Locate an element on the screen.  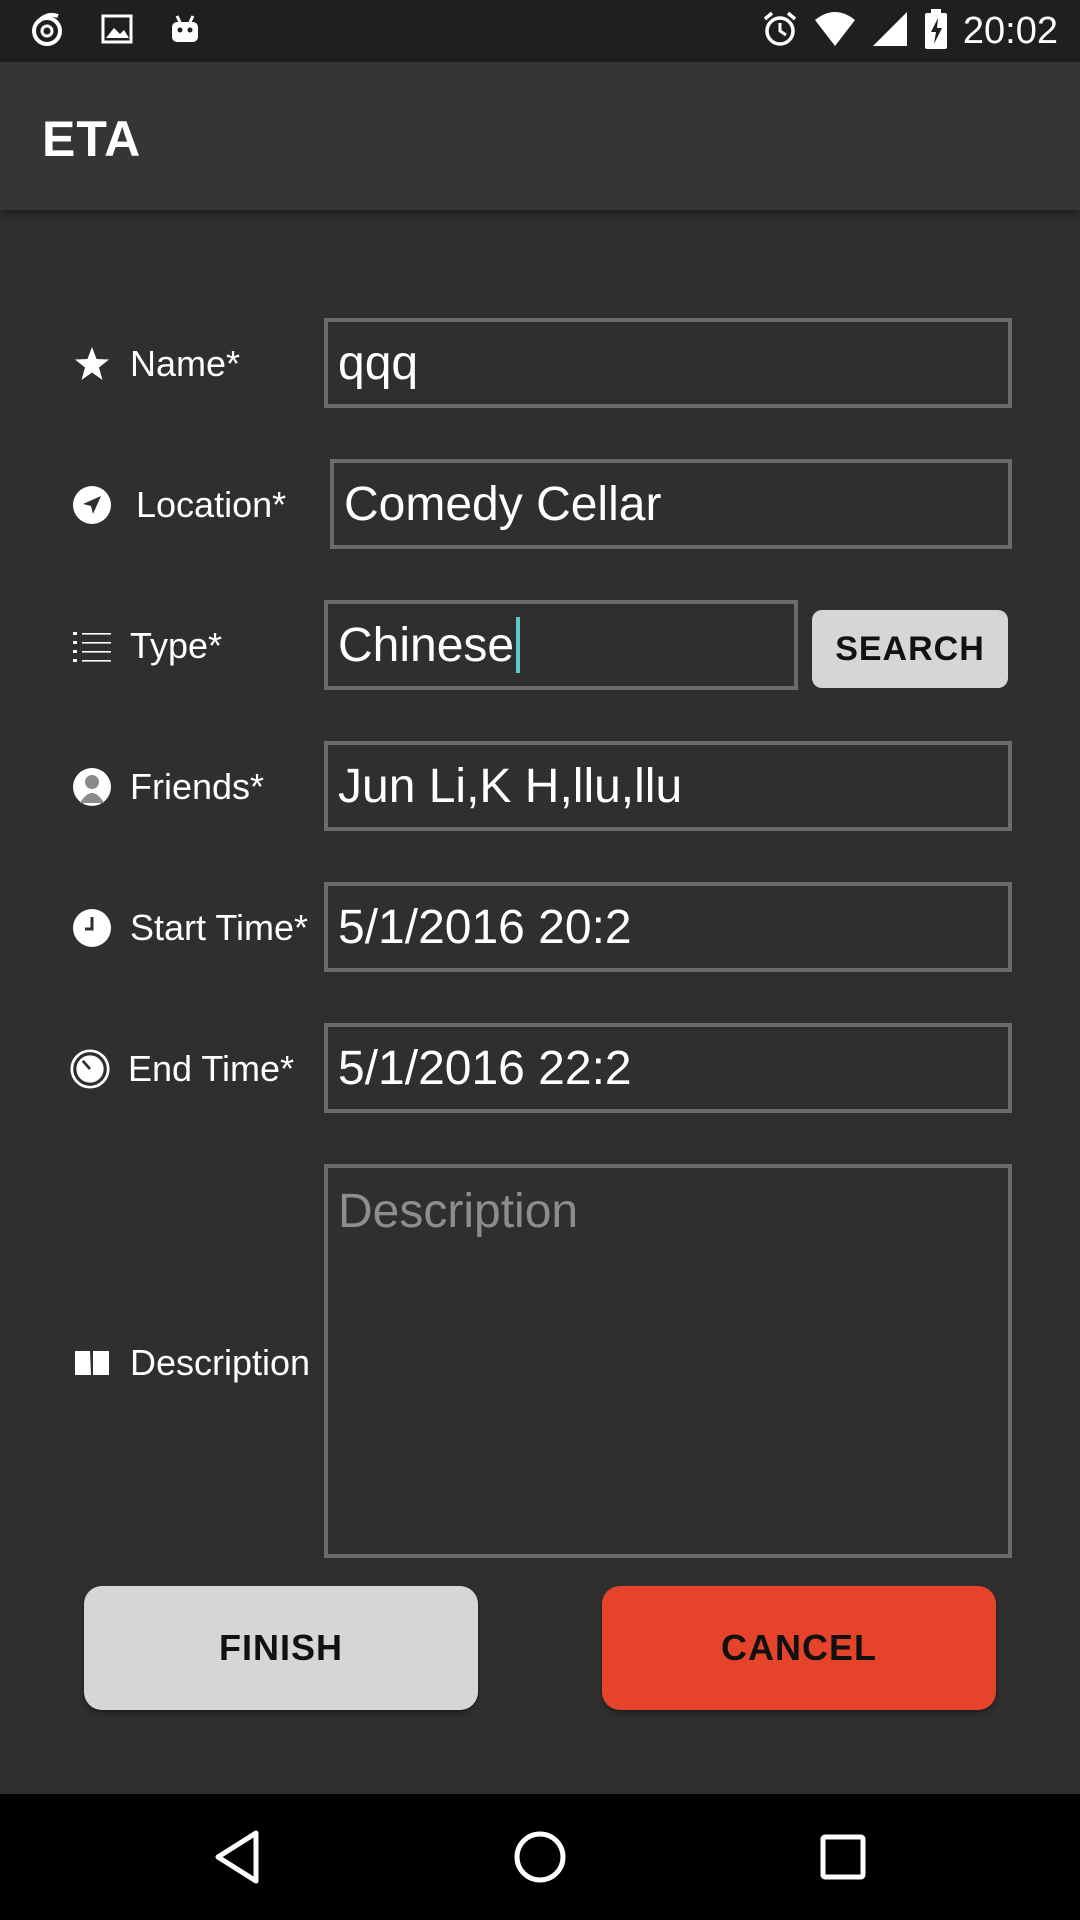
start-time-label-row: Start Time* is located at coordinates (190, 928).